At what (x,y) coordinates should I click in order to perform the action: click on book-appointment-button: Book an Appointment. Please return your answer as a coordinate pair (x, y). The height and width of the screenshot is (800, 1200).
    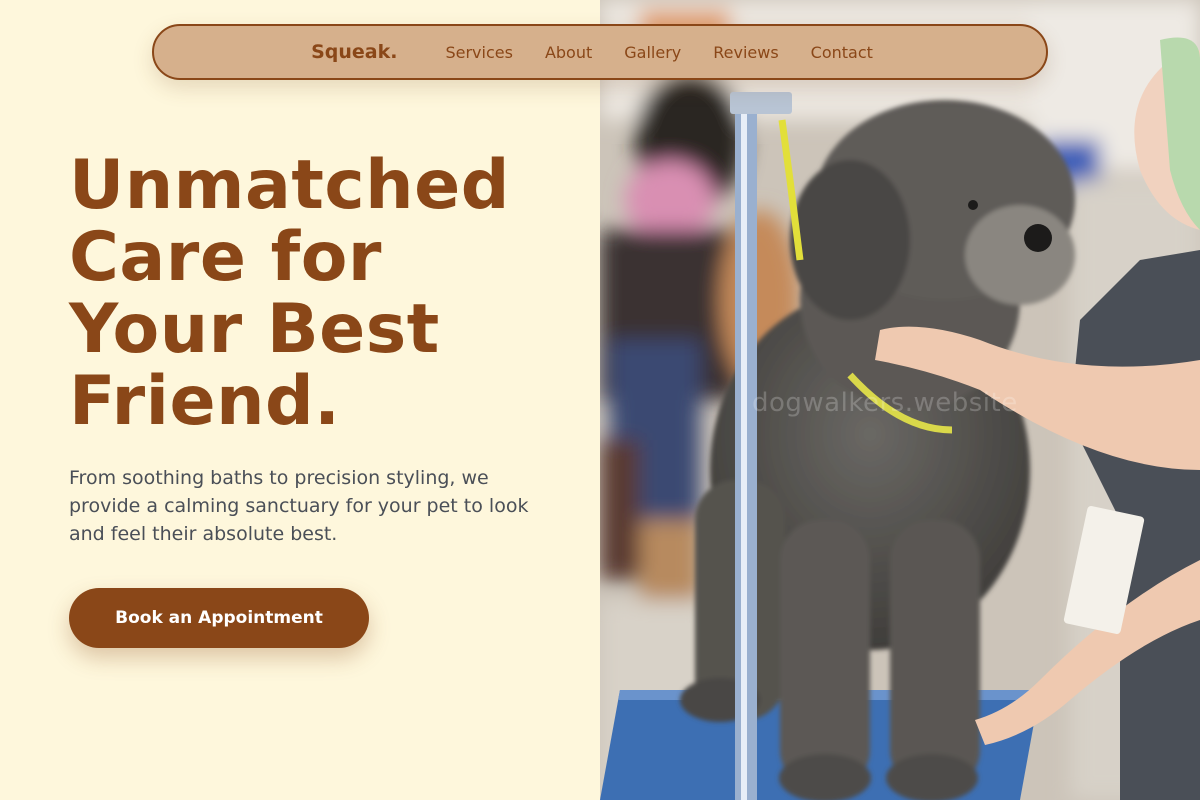
    Looking at the image, I should click on (219, 618).